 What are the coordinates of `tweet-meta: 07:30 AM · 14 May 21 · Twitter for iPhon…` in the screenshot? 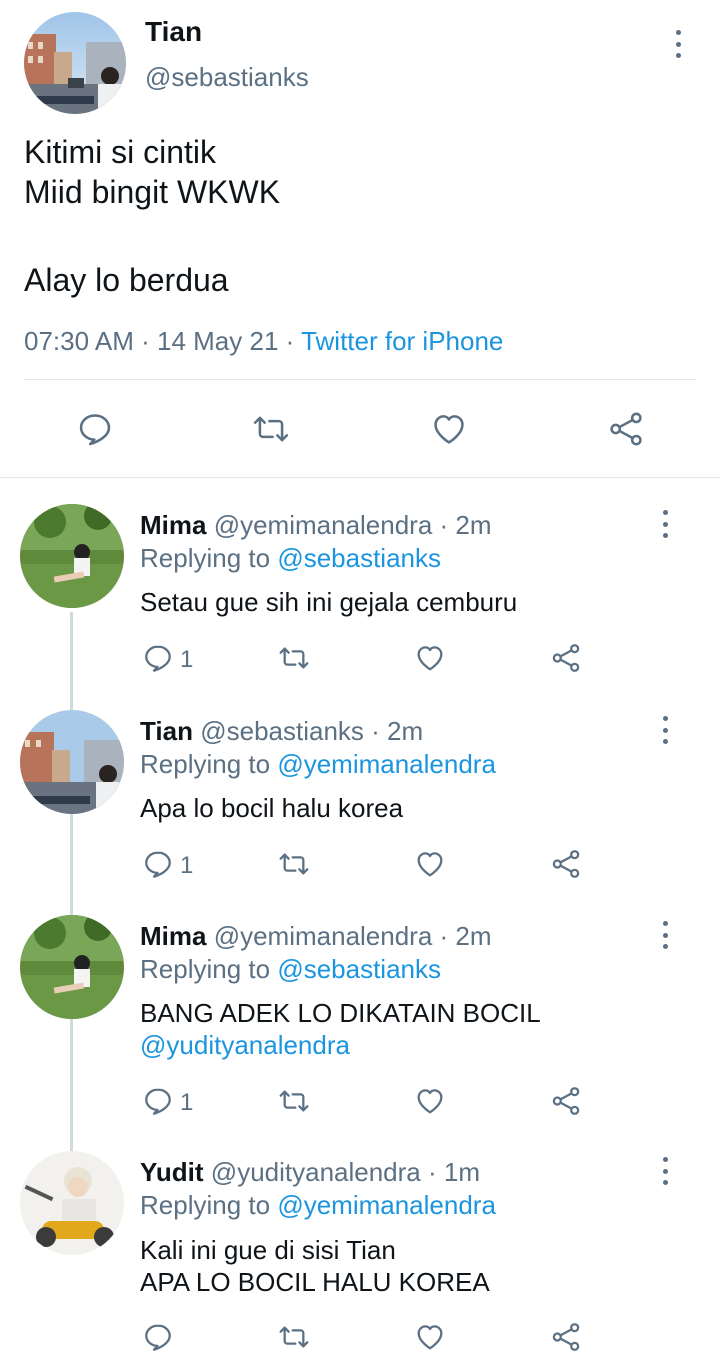 It's located at (263, 341).